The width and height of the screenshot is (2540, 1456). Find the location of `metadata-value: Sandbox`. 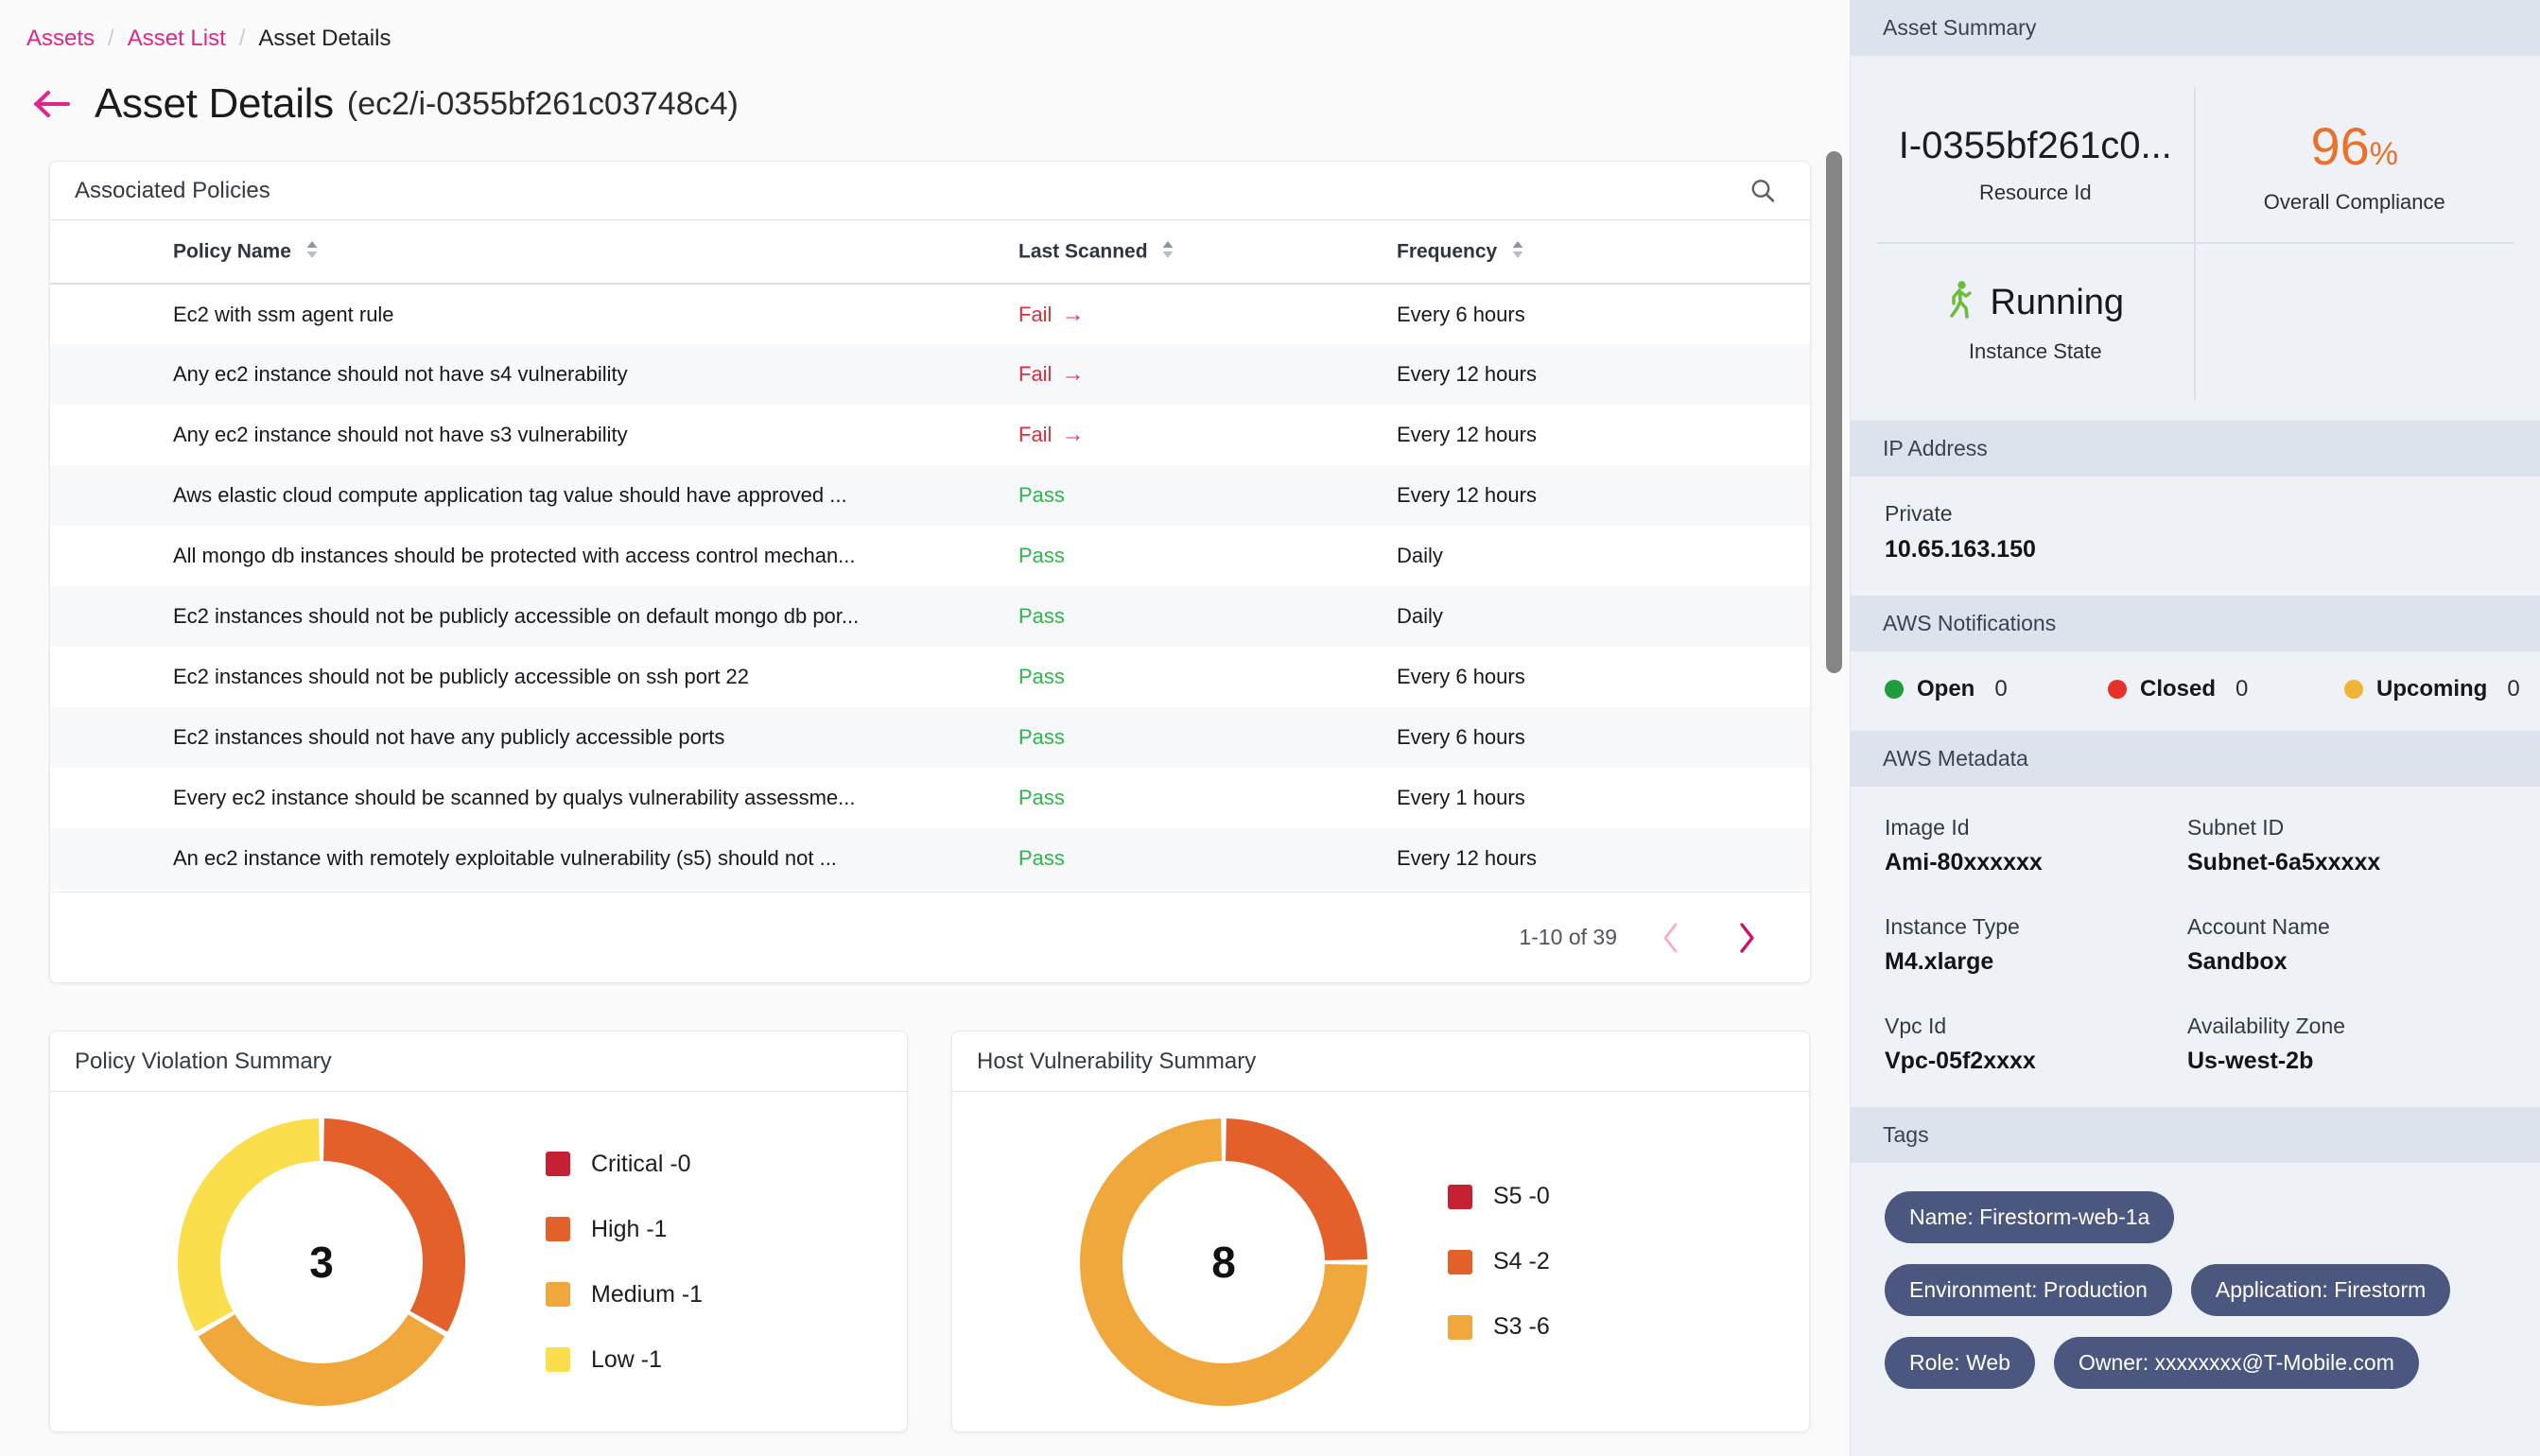

metadata-value: Sandbox is located at coordinates (2238, 961).